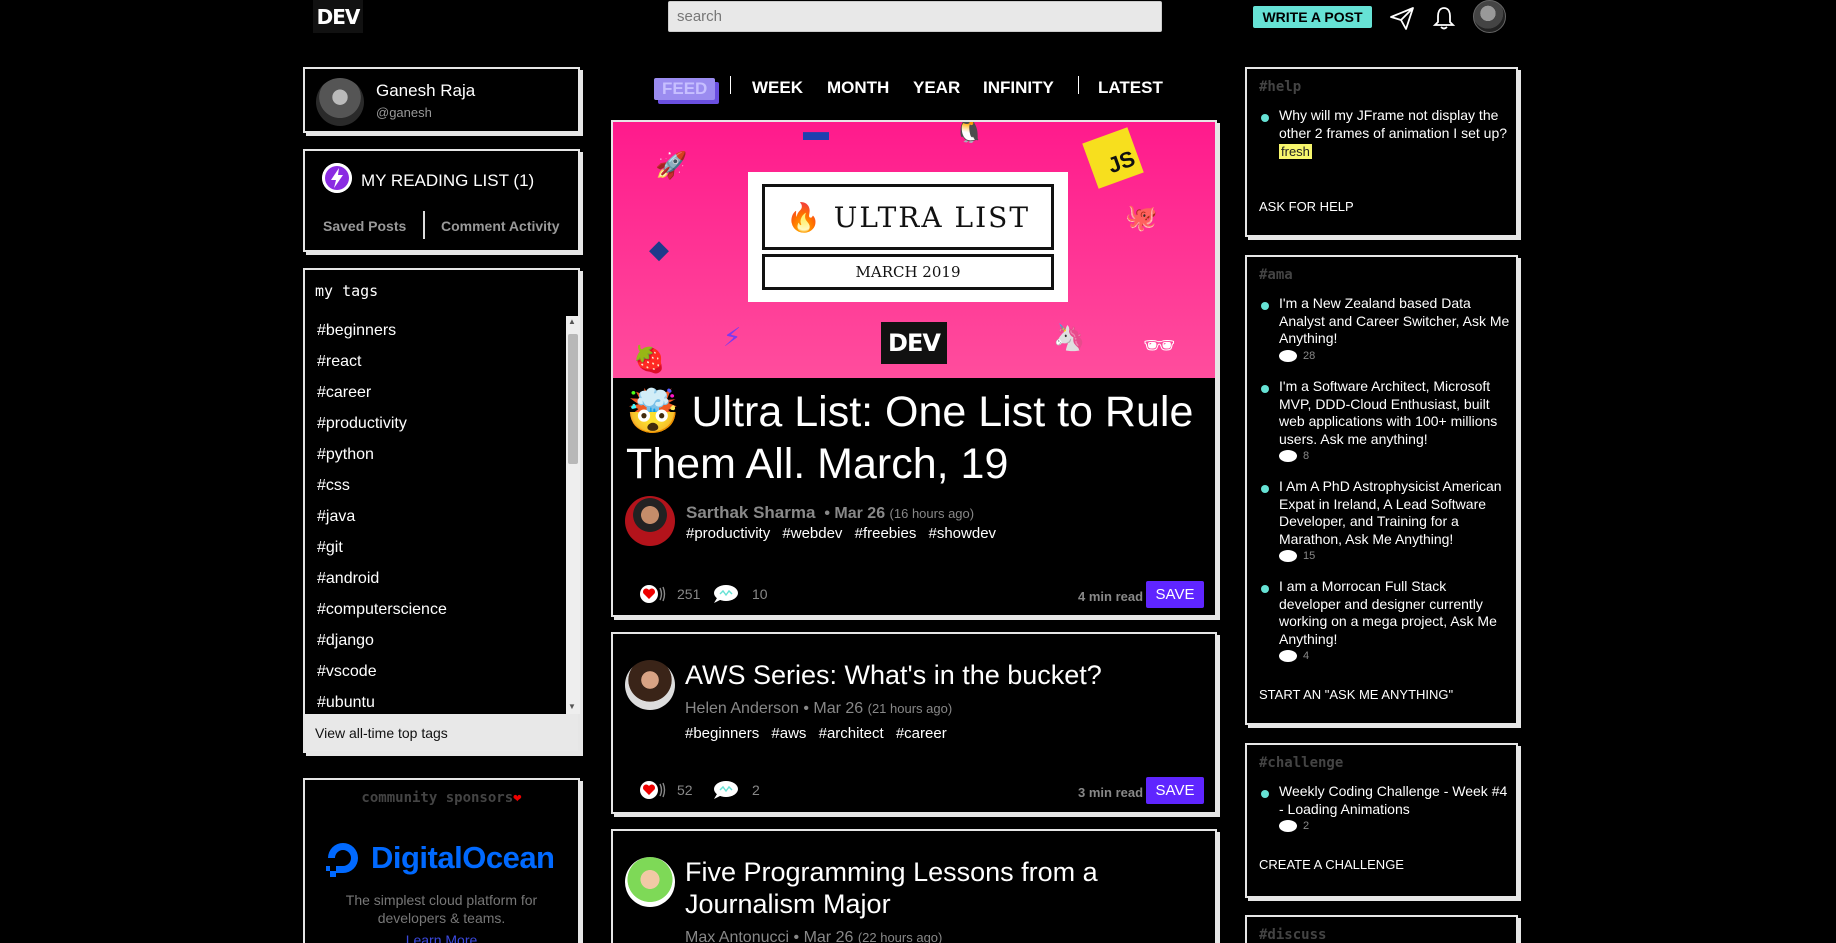 This screenshot has width=1836, height=943. What do you see at coordinates (340, 102) in the screenshot?
I see `profile-avatar` at bounding box center [340, 102].